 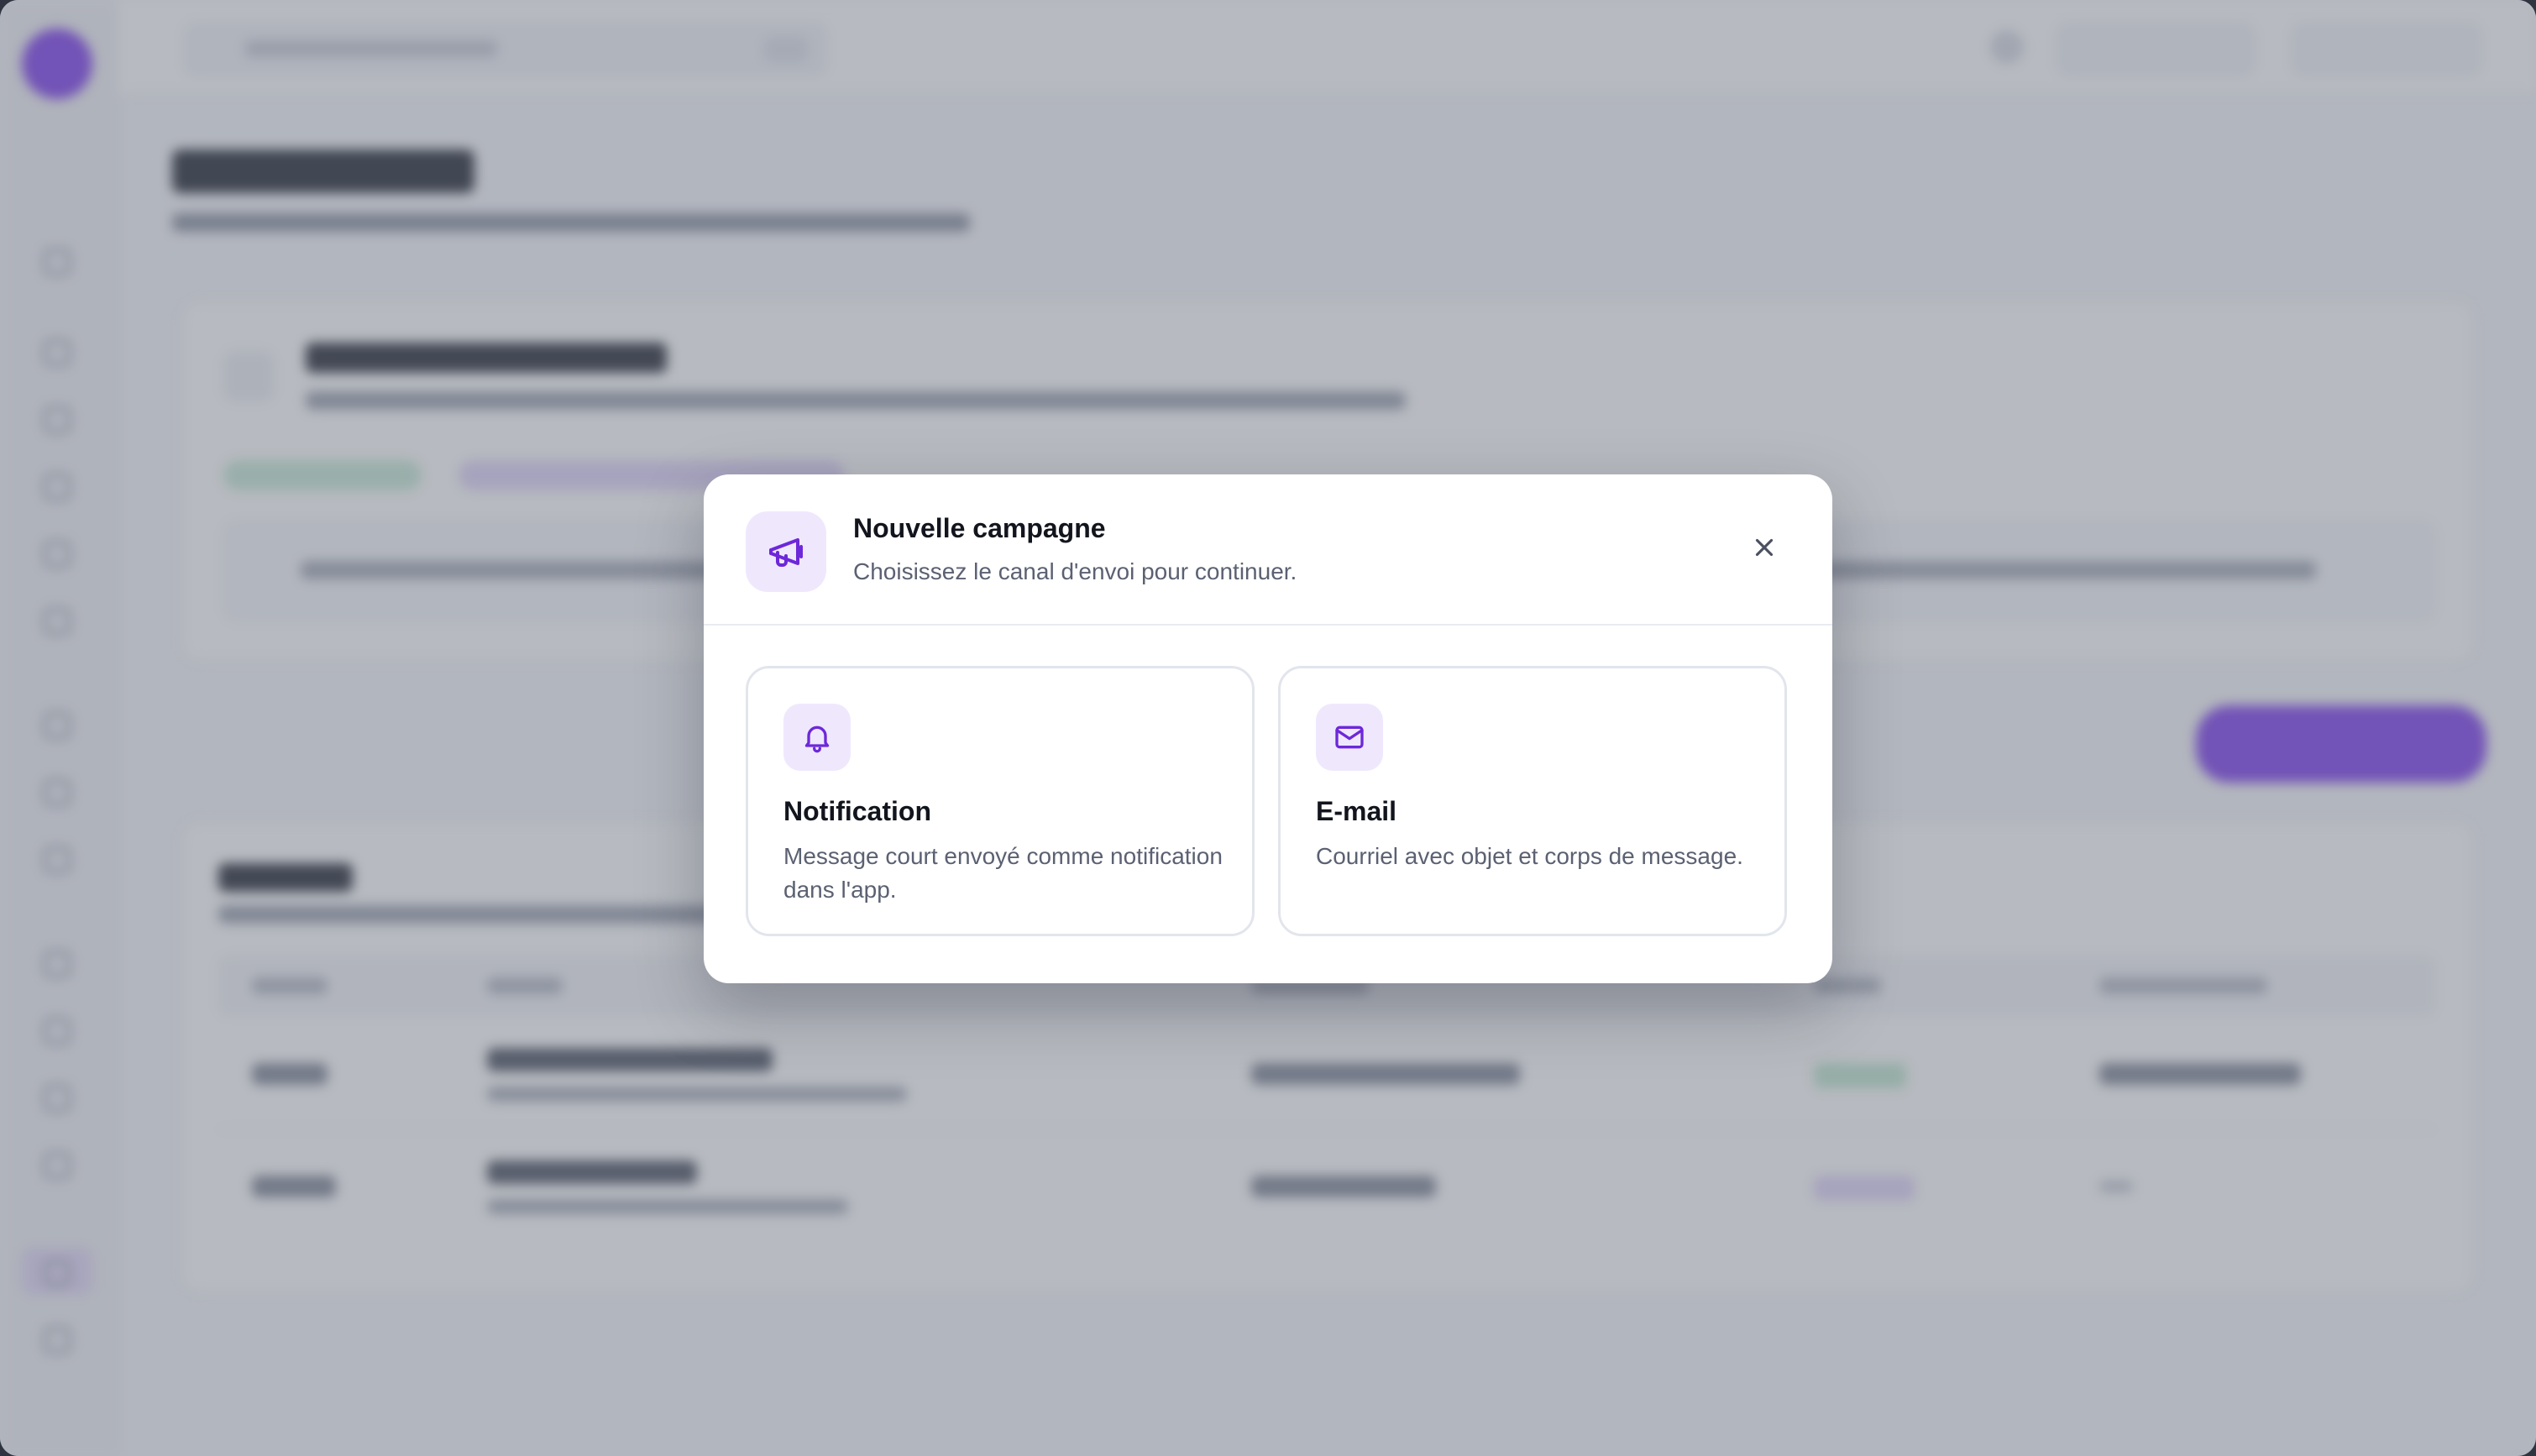 What do you see at coordinates (1529, 856) in the screenshot?
I see `option-description: Courriel avec objet et corps de message.` at bounding box center [1529, 856].